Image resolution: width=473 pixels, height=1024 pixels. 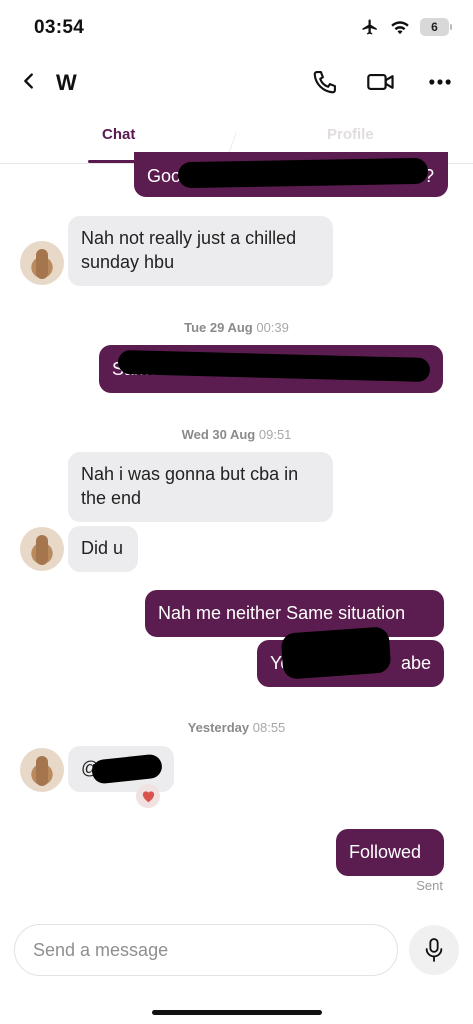 What do you see at coordinates (118, 134) in the screenshot?
I see `tab-chat: Chat` at bounding box center [118, 134].